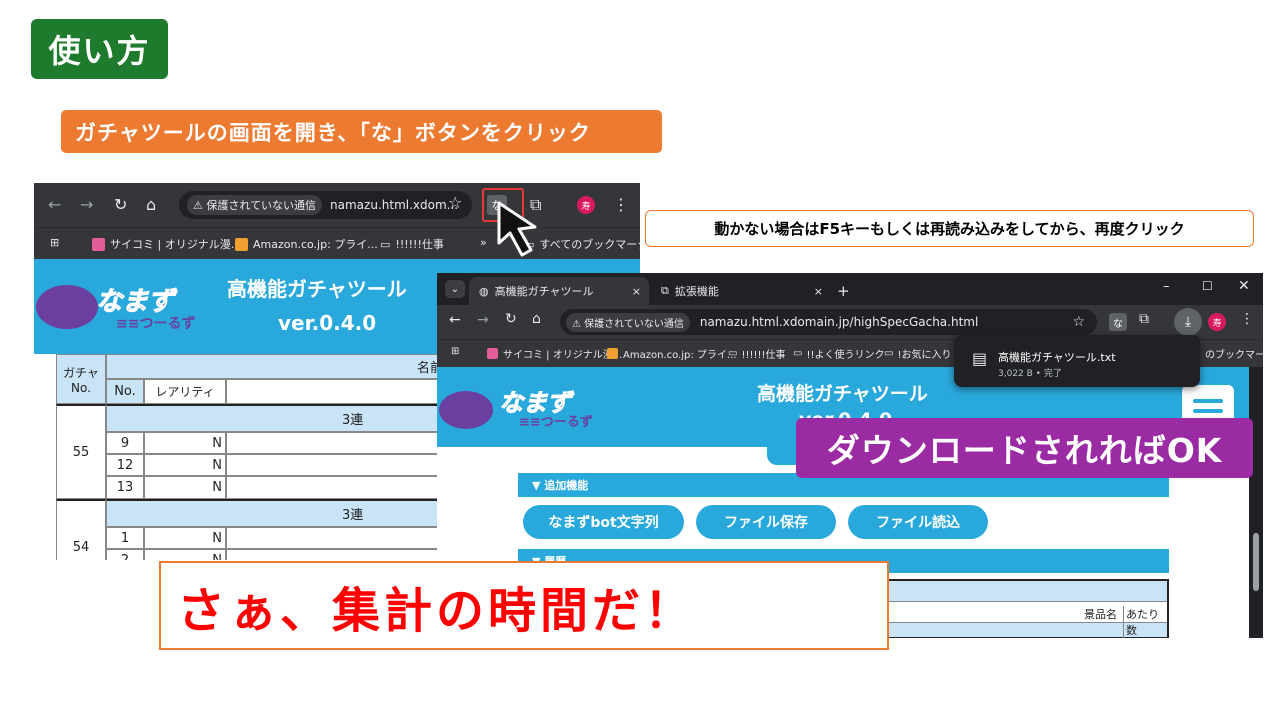  What do you see at coordinates (838, 353) in the screenshot?
I see `bookmark-folder: ▭ !!よく使うリンク` at bounding box center [838, 353].